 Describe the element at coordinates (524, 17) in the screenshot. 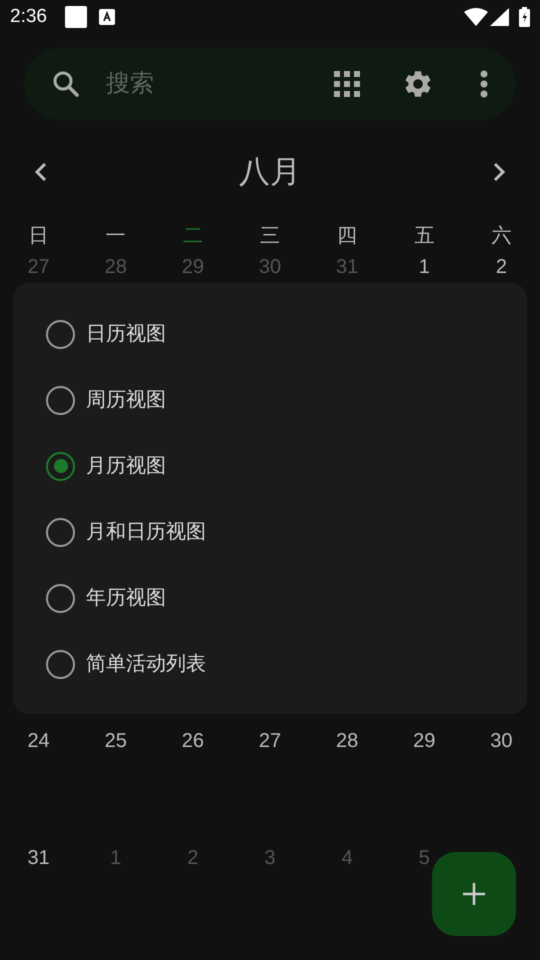

I see `battery-icon` at that location.